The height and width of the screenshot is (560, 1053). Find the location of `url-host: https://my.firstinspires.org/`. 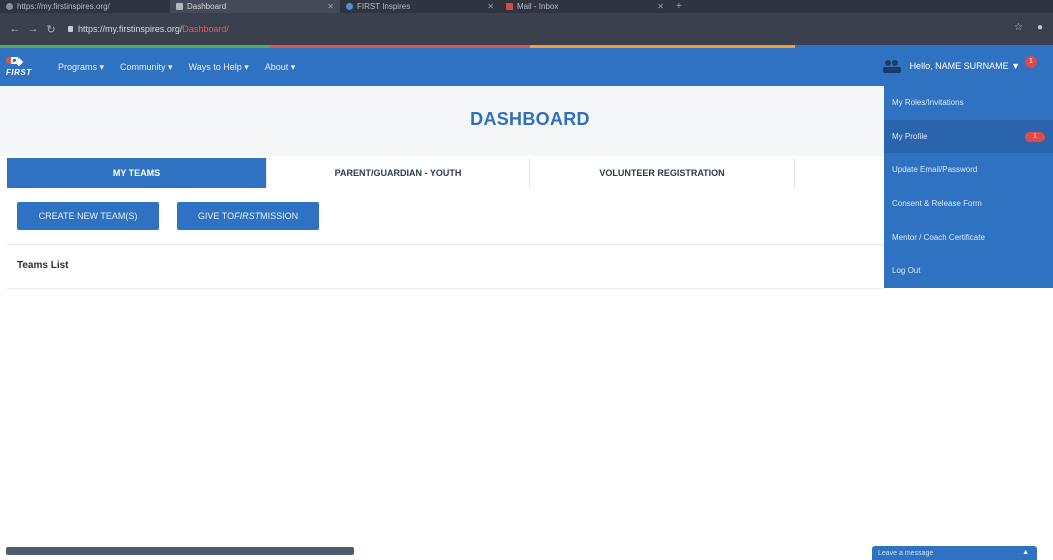

url-host: https://my.firstinspires.org/ is located at coordinates (130, 29).